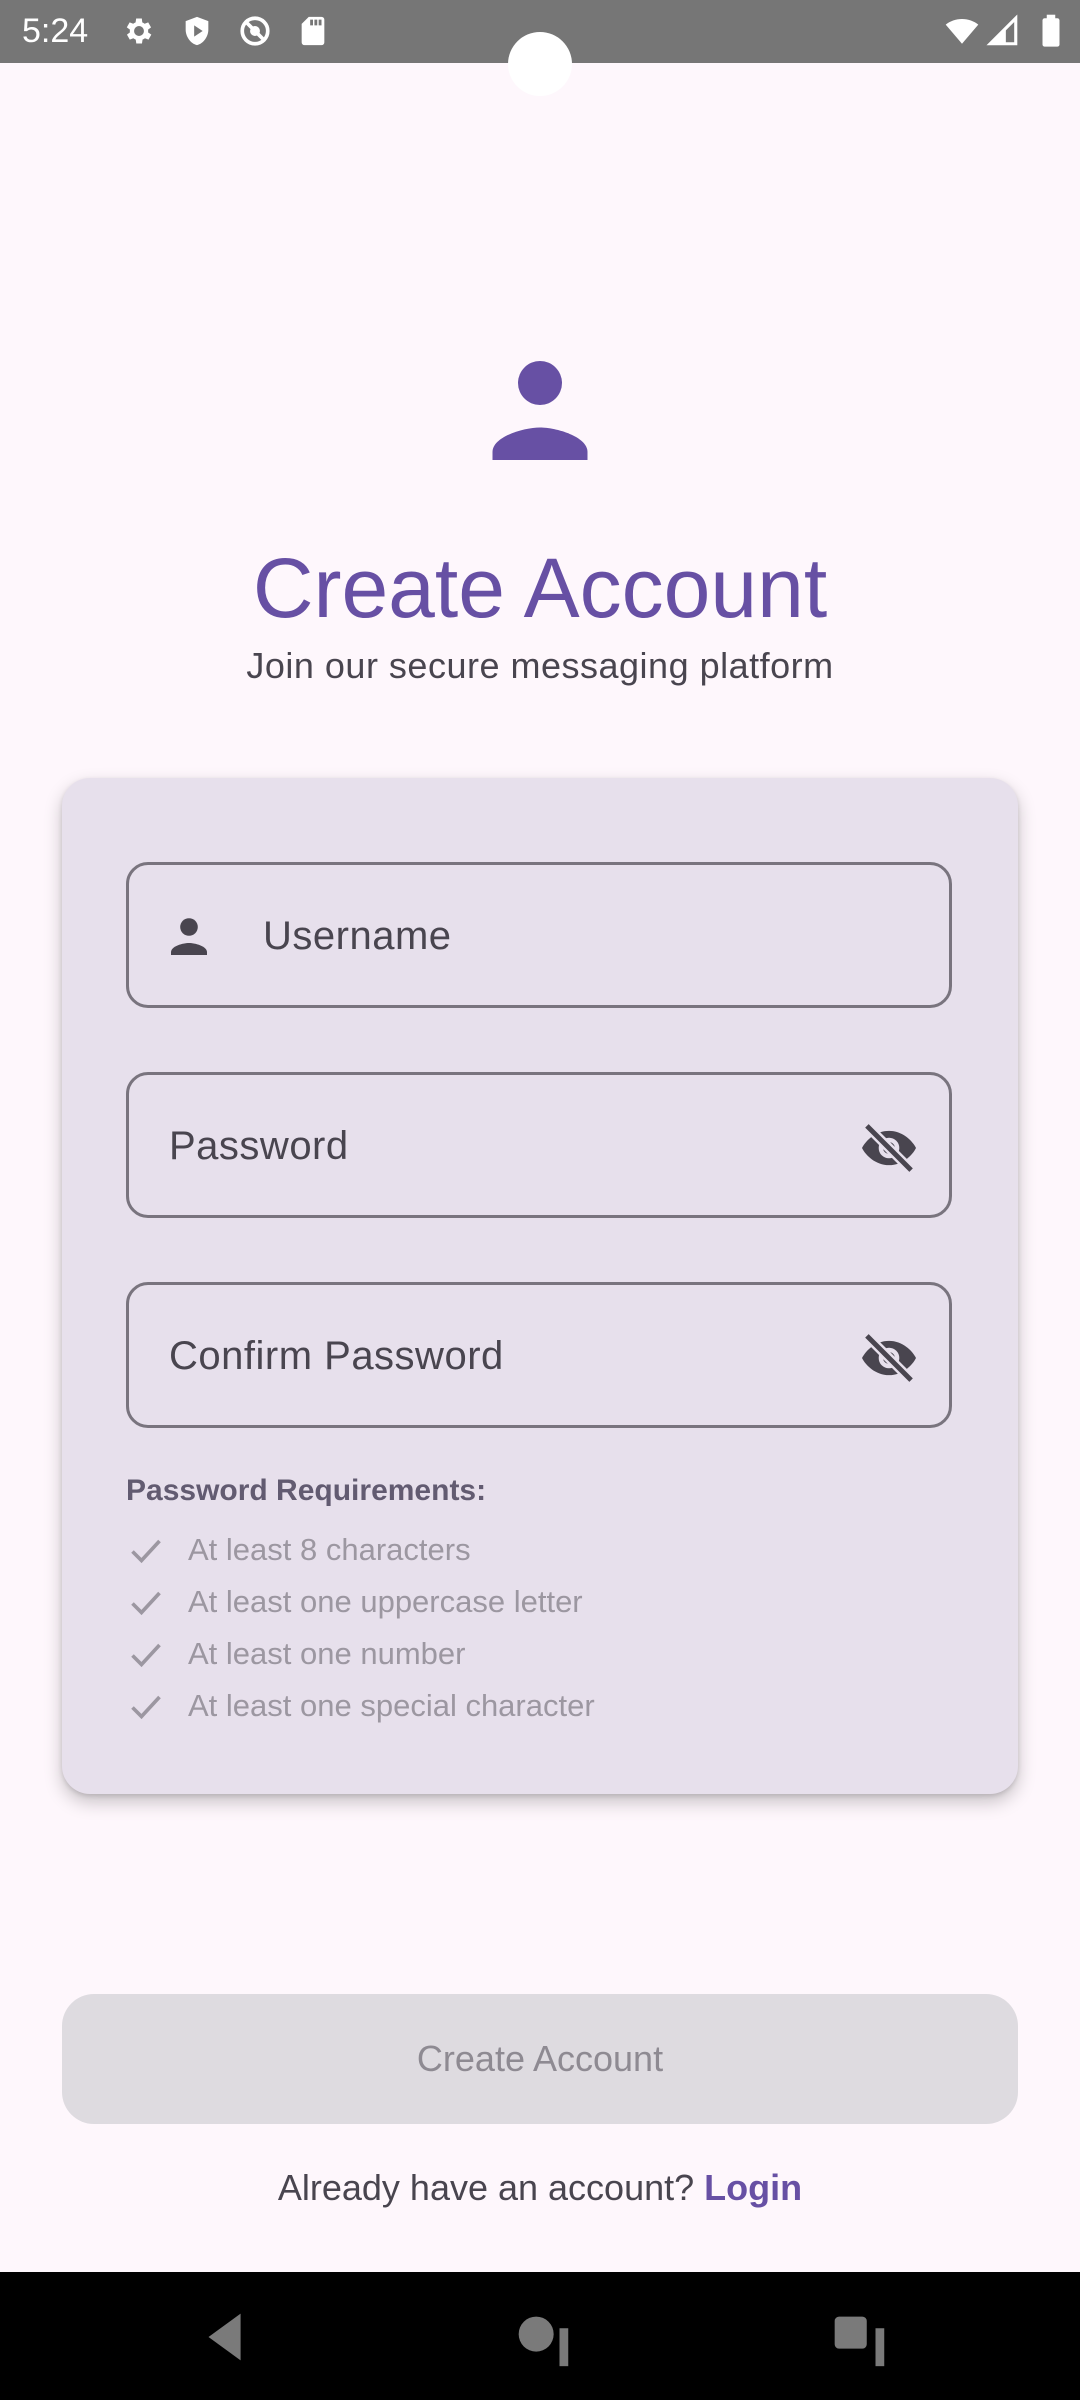  I want to click on page-subtitle: Join our secure messaging platform, so click(540, 665).